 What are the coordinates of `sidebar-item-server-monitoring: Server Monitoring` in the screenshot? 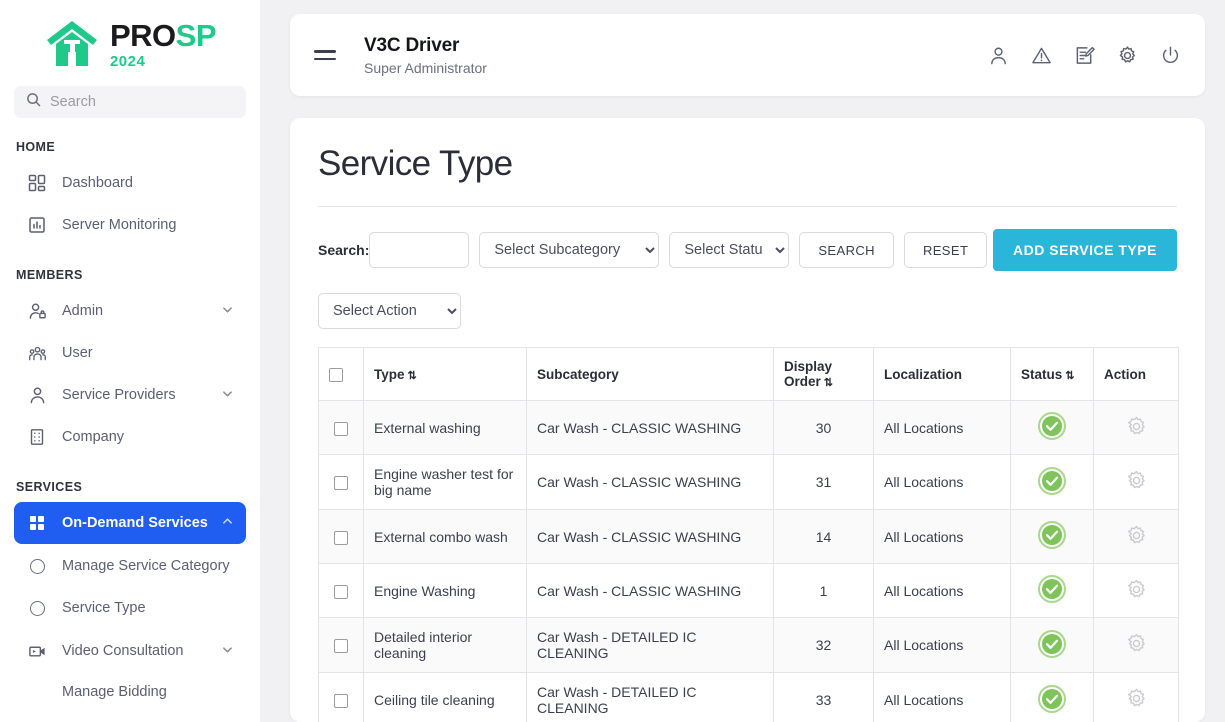 It's located at (130, 225).